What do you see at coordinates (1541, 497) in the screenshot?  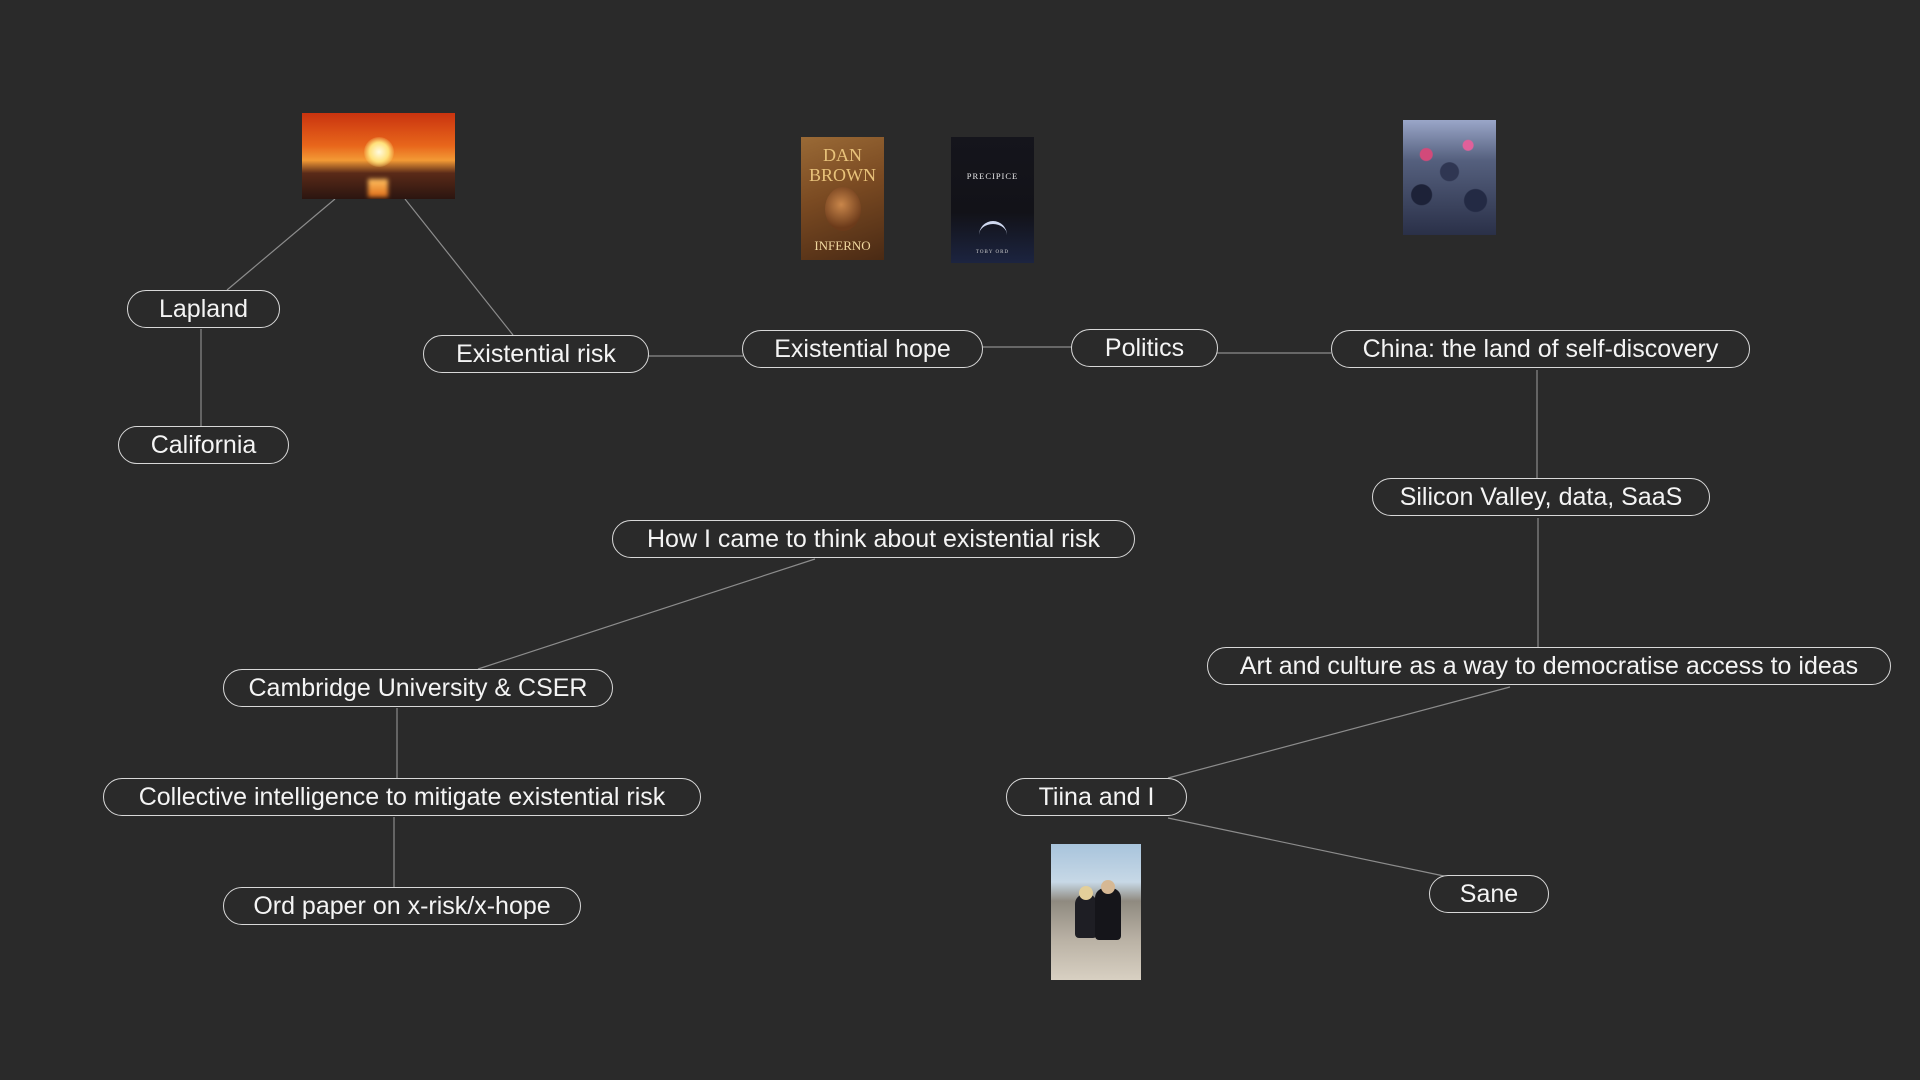 I see `node-silicon-valley: Silicon Valley, data, SaaS` at bounding box center [1541, 497].